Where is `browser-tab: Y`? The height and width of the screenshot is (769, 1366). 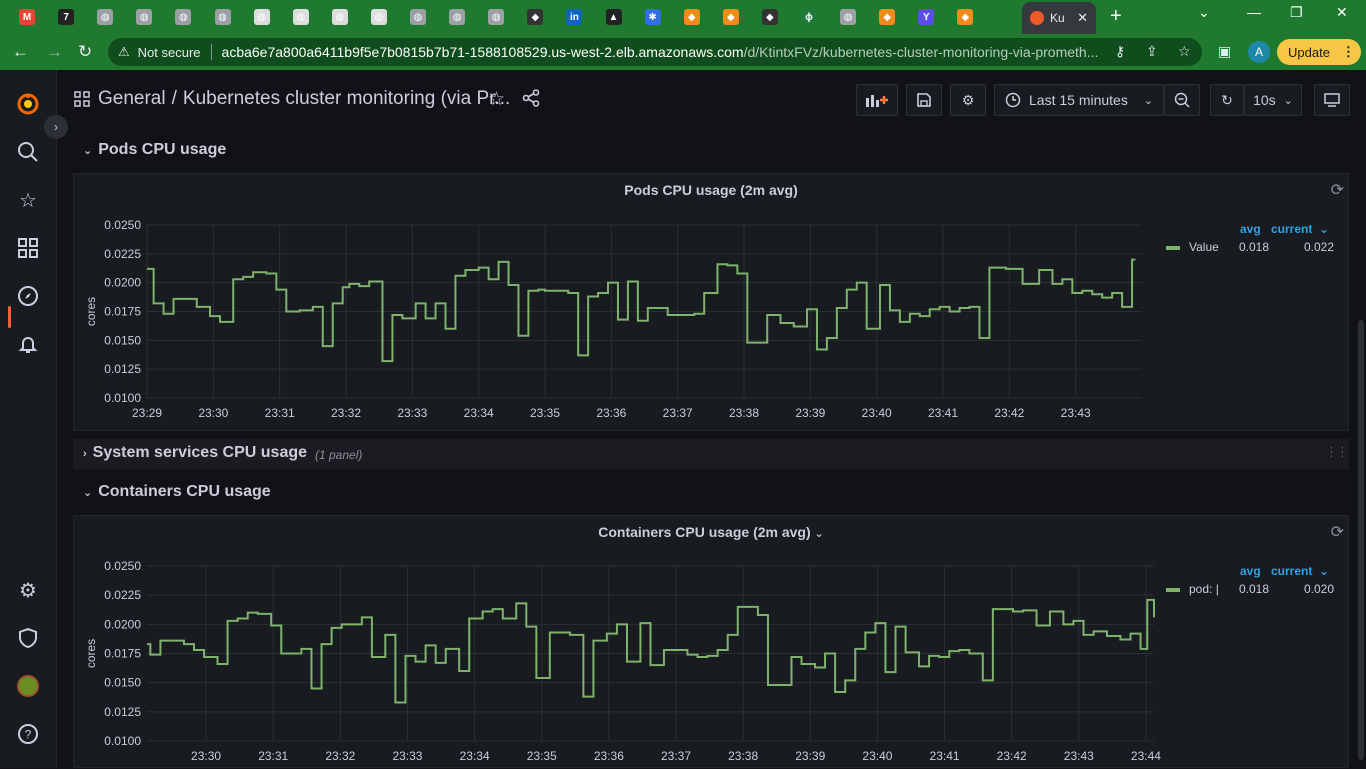
browser-tab: Y is located at coordinates (926, 17).